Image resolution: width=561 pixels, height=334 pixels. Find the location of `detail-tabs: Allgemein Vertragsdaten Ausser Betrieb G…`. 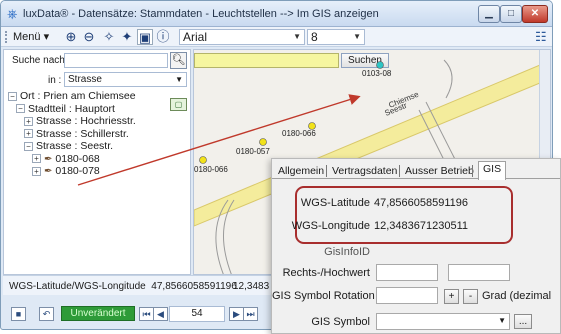

detail-tabs: Allgemein Vertragsdaten Ausser Betrieb G… is located at coordinates (416, 169).